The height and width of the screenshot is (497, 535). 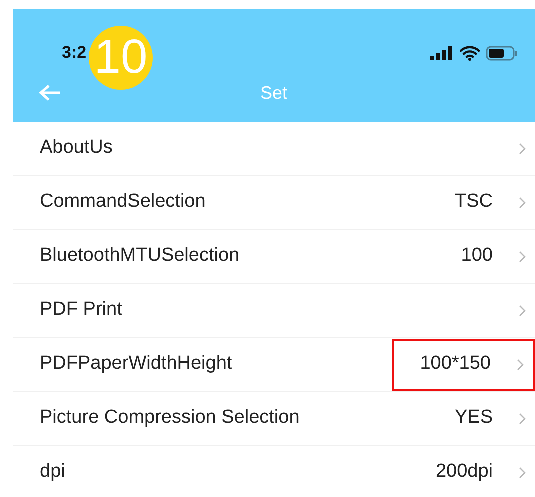 I want to click on header-title: Set, so click(x=274, y=93).